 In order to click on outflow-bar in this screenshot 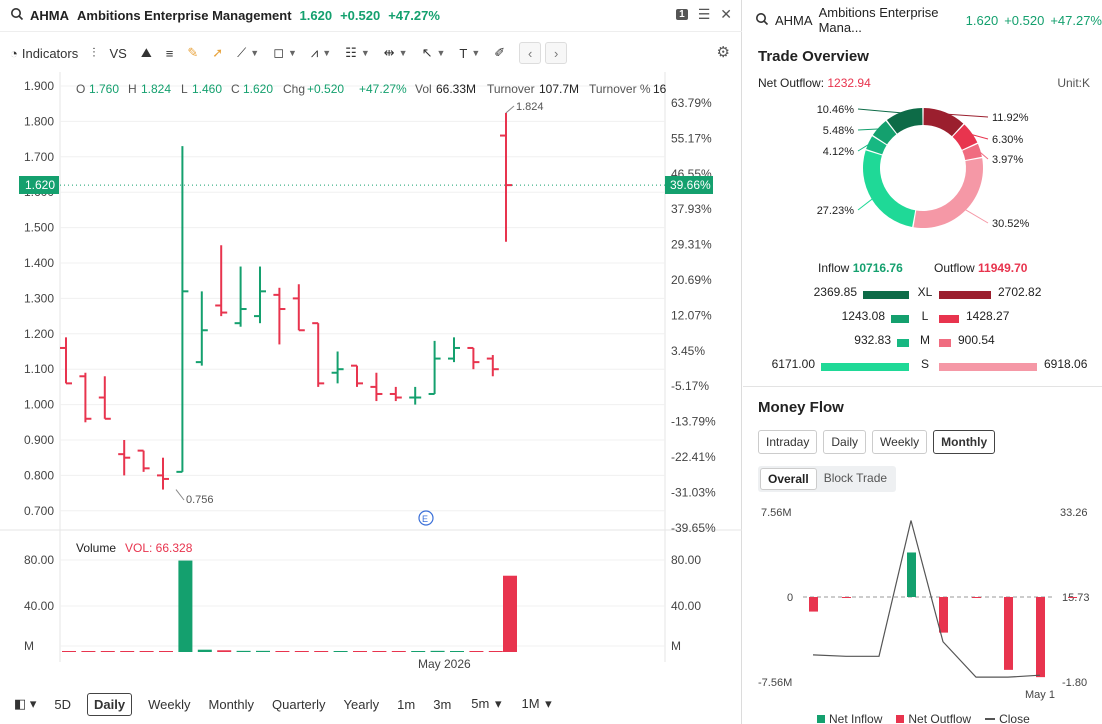, I will do `click(945, 343)`.